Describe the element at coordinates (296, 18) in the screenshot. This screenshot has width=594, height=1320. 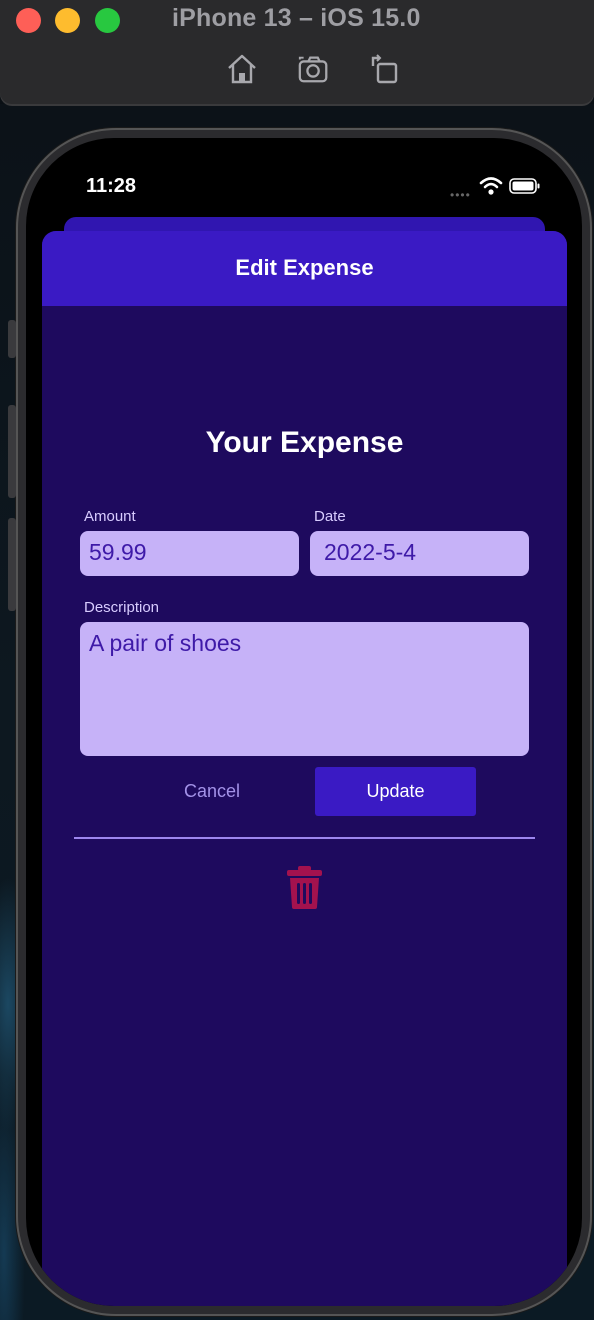
I see `simulator-title: iPhone 13 – iOS 15.0` at that location.